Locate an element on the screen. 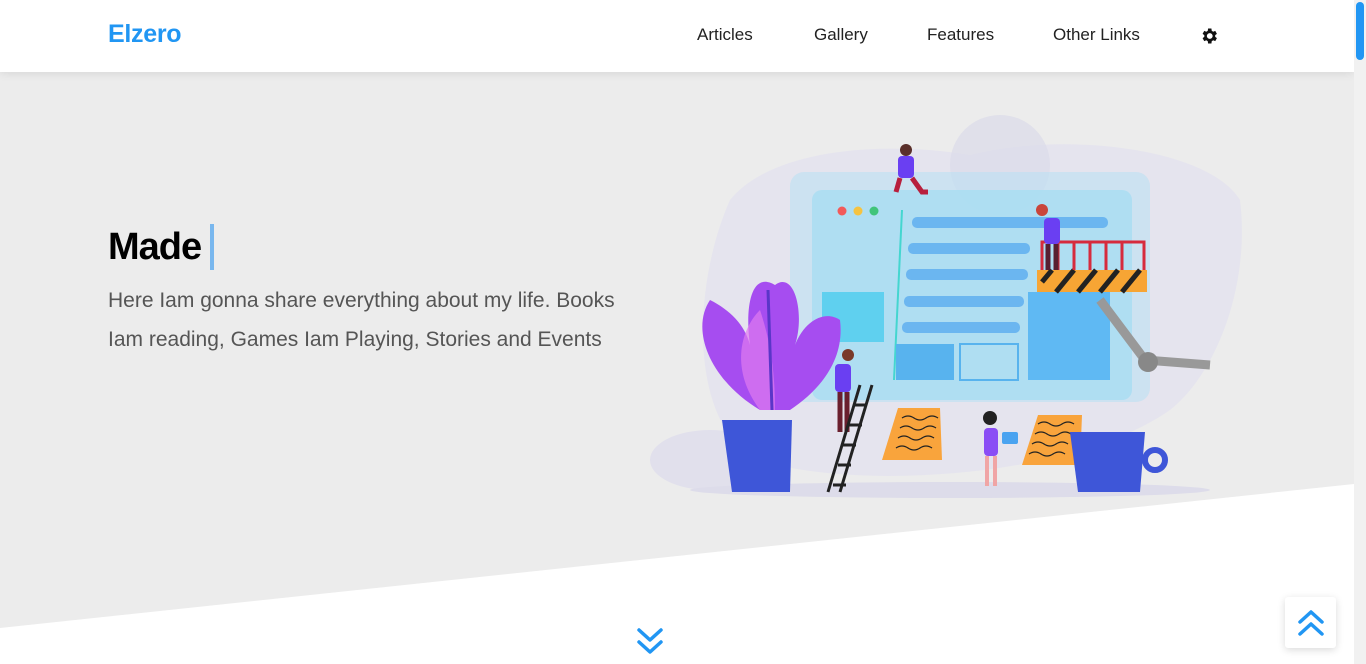 The width and height of the screenshot is (1366, 664). gear-icon is located at coordinates (1209, 36).